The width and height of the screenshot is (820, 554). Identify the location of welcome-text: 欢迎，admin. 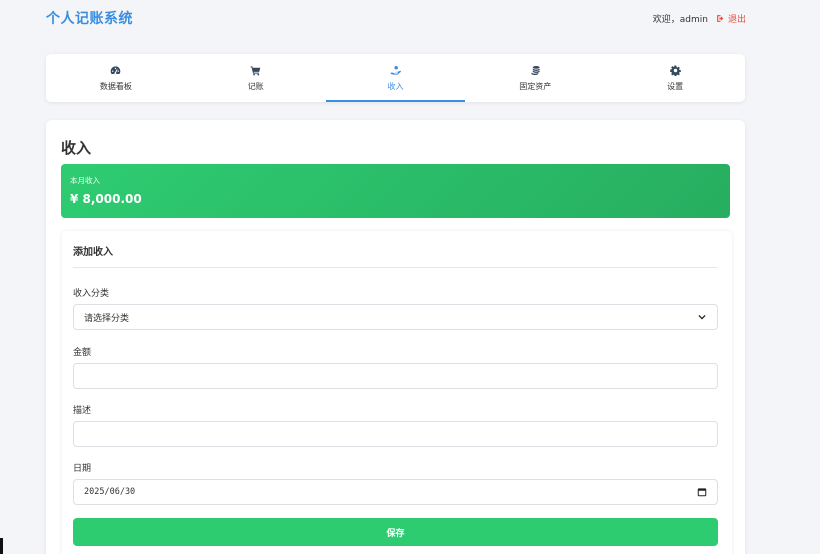
(680, 19).